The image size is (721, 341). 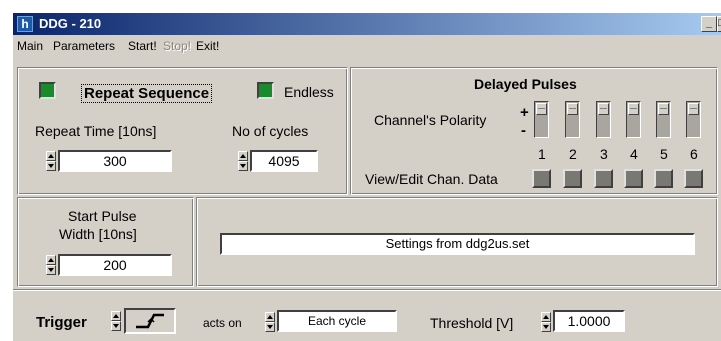 What do you see at coordinates (694, 154) in the screenshot?
I see `channel-number: 6` at bounding box center [694, 154].